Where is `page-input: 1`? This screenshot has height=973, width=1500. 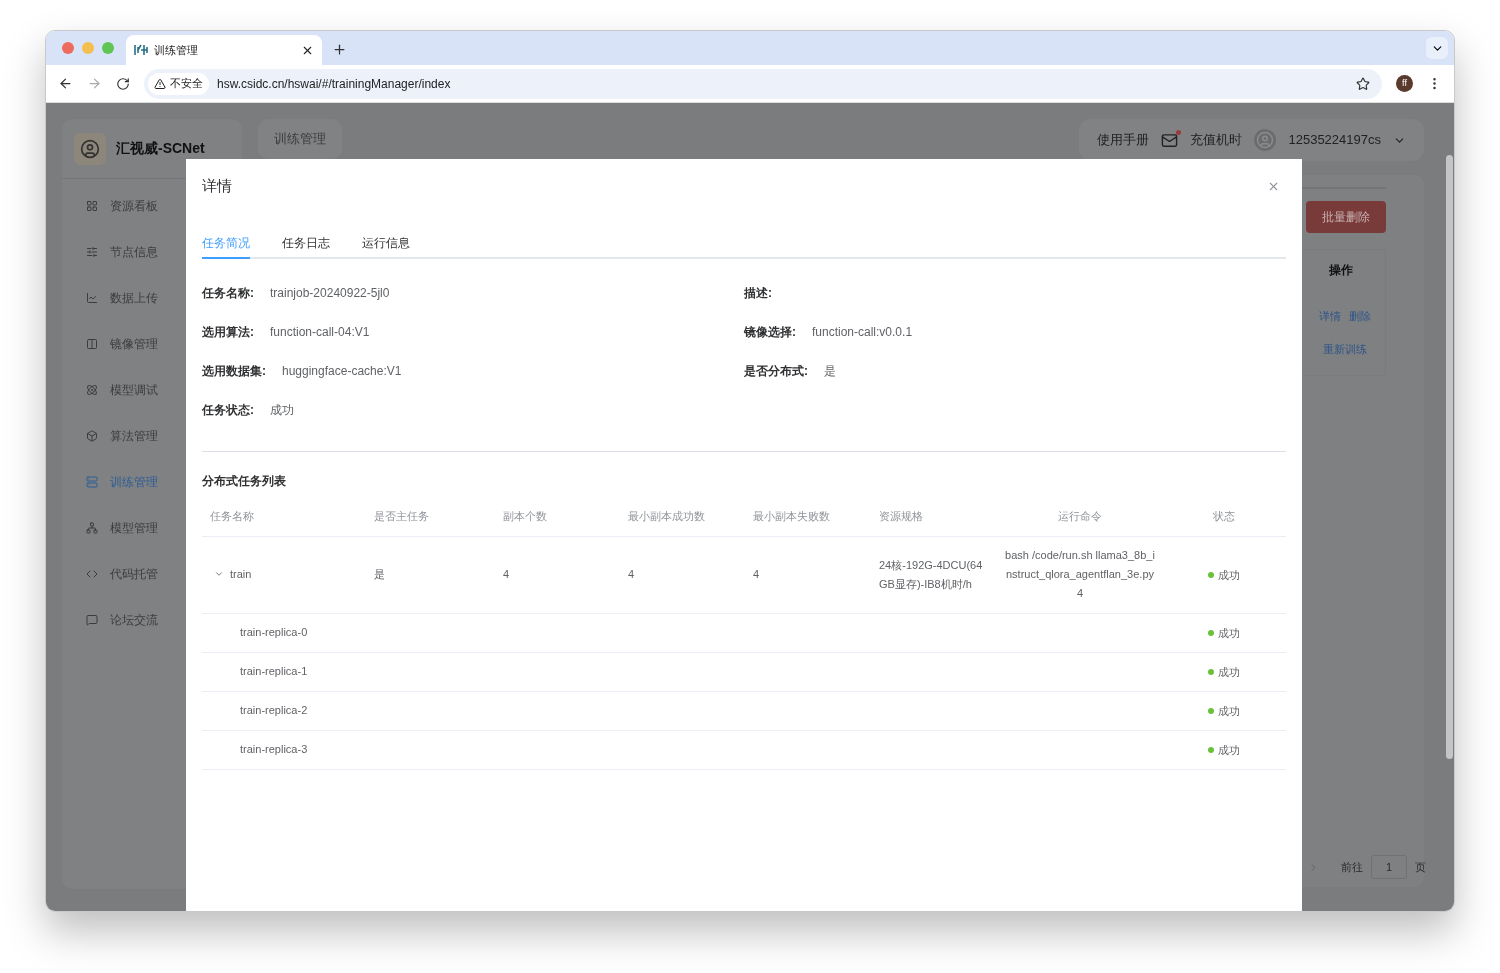 page-input: 1 is located at coordinates (1389, 867).